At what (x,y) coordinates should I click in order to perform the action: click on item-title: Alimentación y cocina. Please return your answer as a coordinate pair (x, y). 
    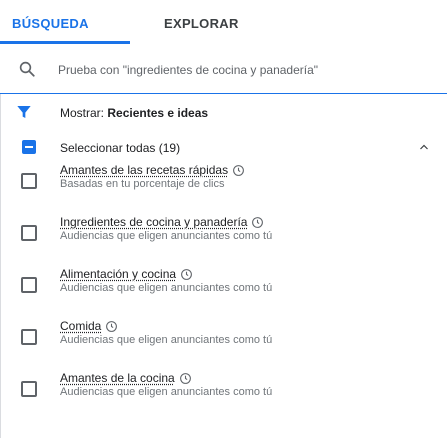
    Looking at the image, I should click on (118, 274).